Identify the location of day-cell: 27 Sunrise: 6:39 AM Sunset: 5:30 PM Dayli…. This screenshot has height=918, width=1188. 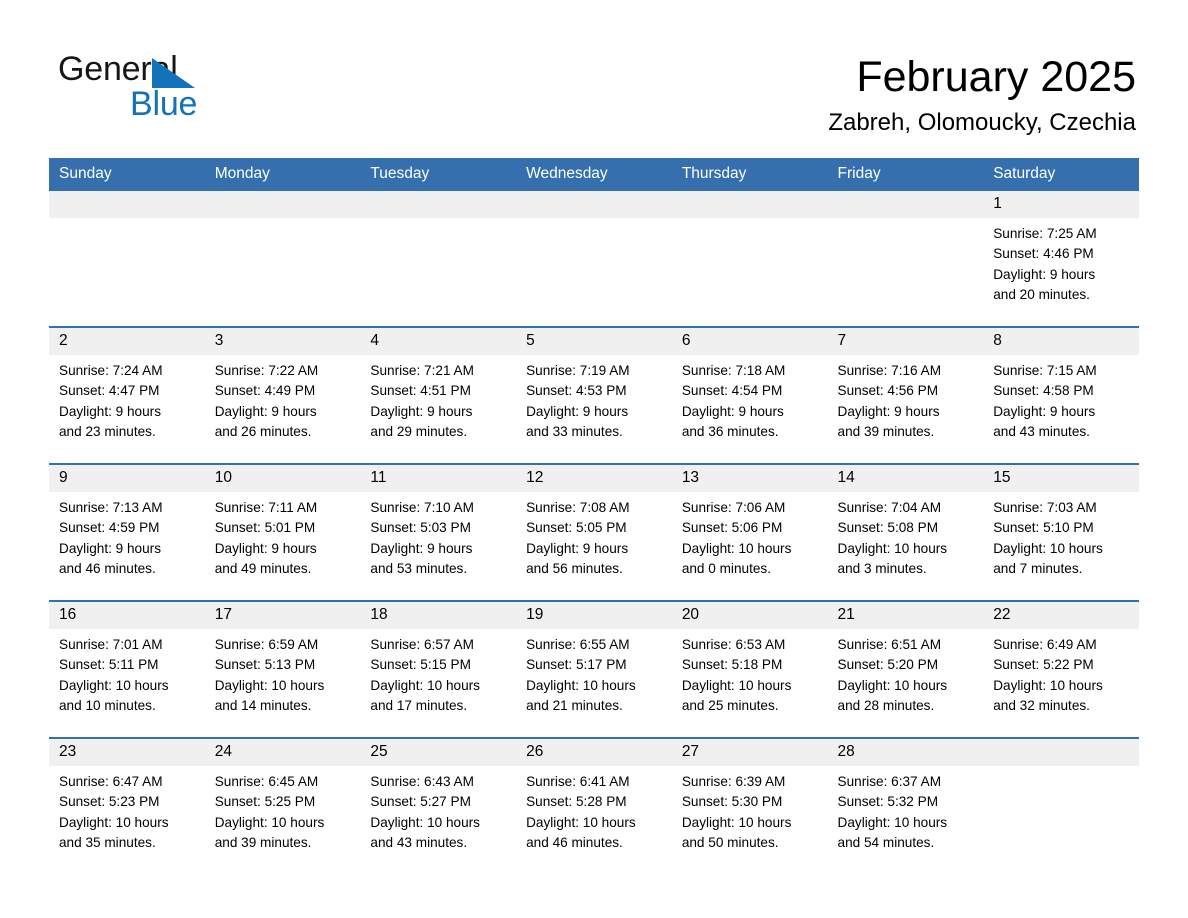
(749, 805).